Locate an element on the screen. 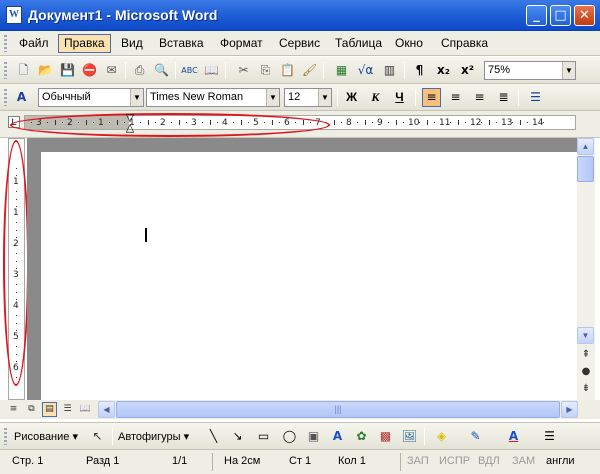  draw-menu-button: Рисование ▾ is located at coordinates (46, 436).